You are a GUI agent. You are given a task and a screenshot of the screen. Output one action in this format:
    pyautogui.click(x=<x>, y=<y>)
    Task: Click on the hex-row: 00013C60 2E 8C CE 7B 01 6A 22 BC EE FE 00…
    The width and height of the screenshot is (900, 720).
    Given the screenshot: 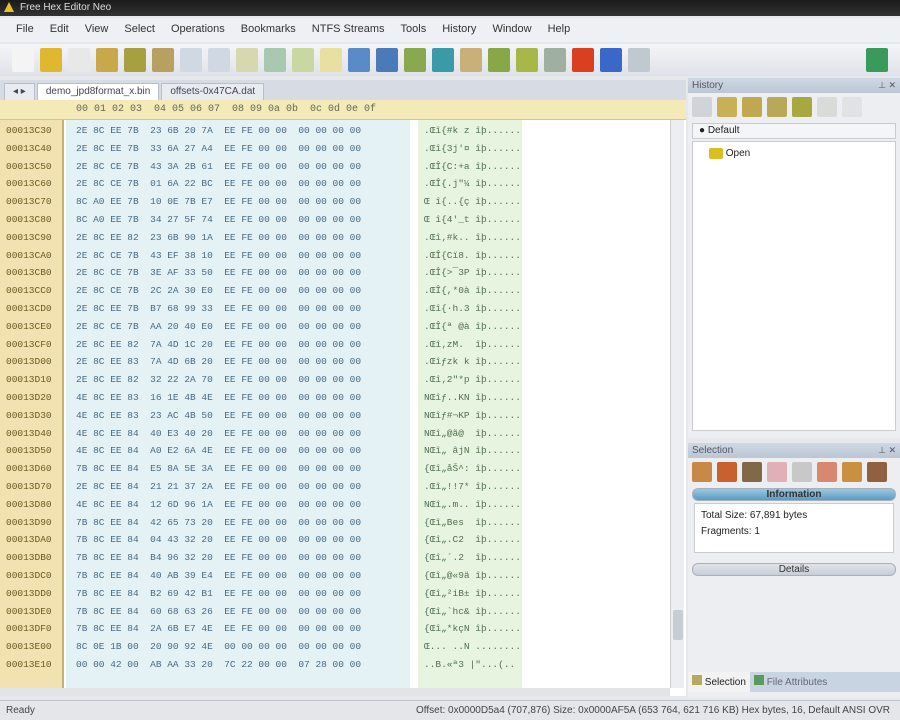 What is the action you would take?
    pyautogui.click(x=335, y=184)
    